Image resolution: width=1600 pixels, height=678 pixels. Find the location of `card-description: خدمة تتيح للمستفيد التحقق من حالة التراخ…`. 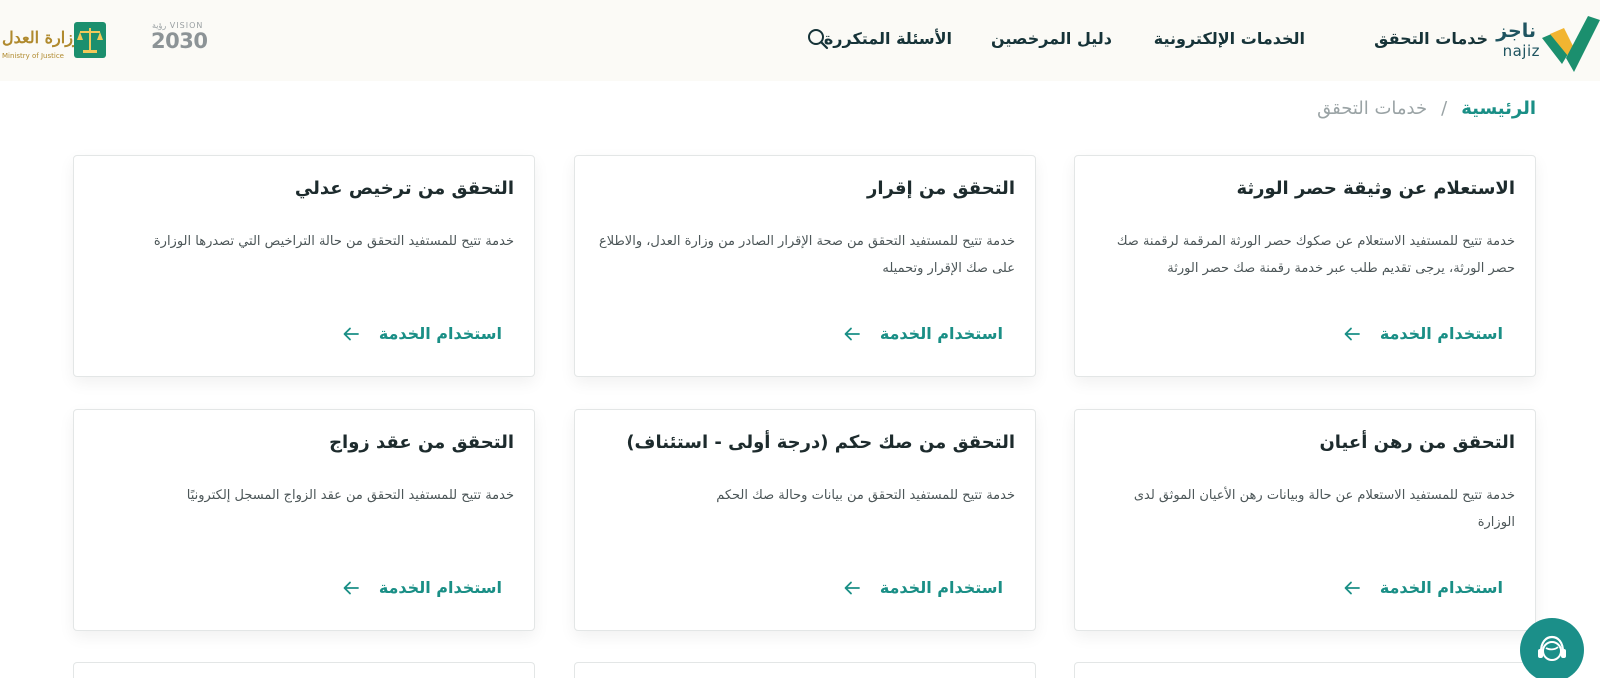

card-description: خدمة تتيح للمستفيد التحقق من حالة التراخ… is located at coordinates (333, 241).